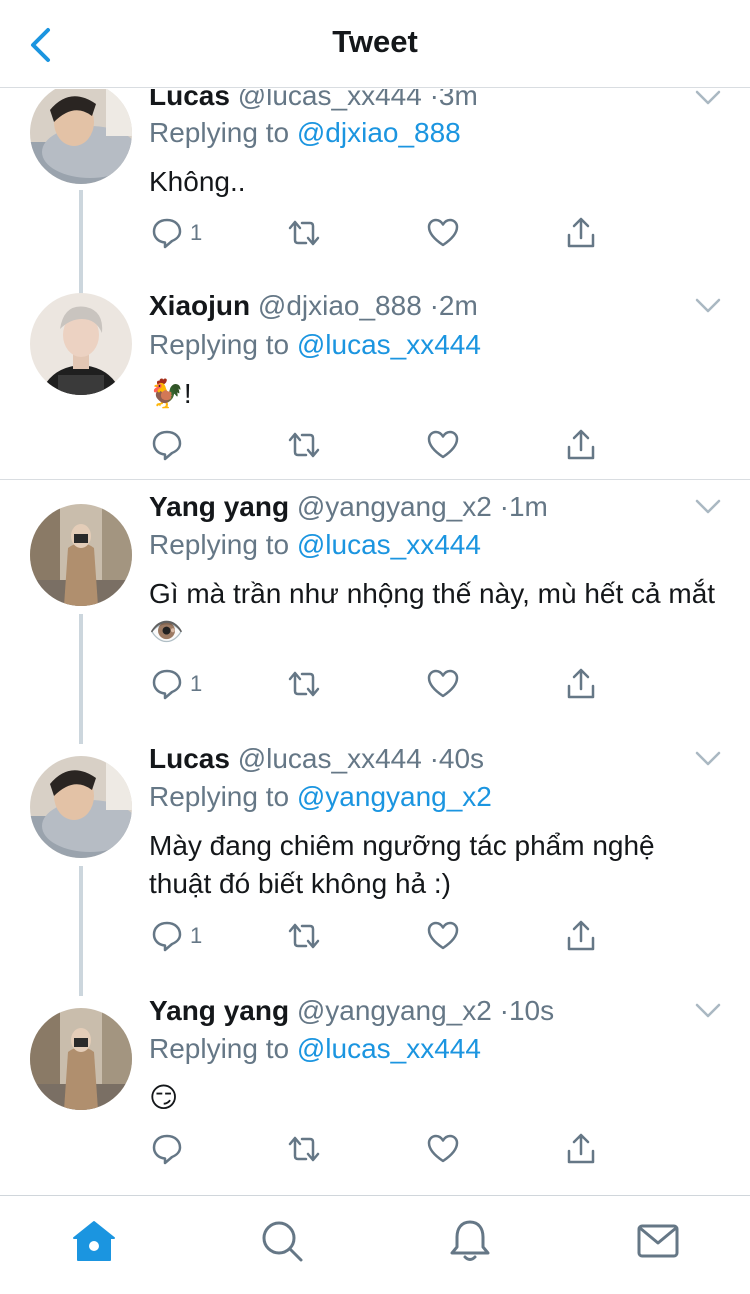 This screenshot has width=750, height=1294. I want to click on tab-notifications, so click(470, 1241).